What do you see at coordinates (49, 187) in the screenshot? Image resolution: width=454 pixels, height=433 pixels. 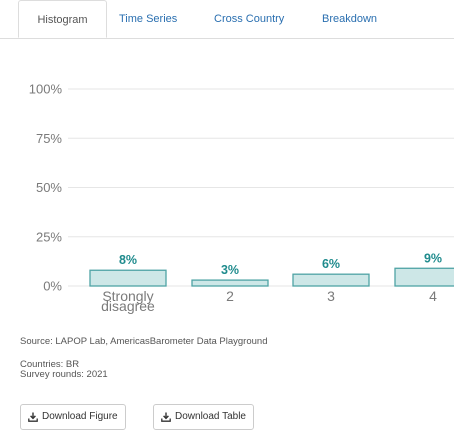 I see `y-tick-label: 50%` at bounding box center [49, 187].